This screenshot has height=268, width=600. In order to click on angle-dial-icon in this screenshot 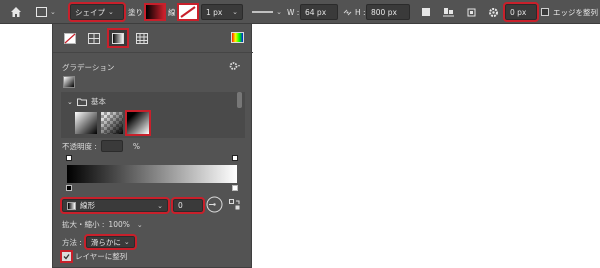, I will do `click(214, 205)`.